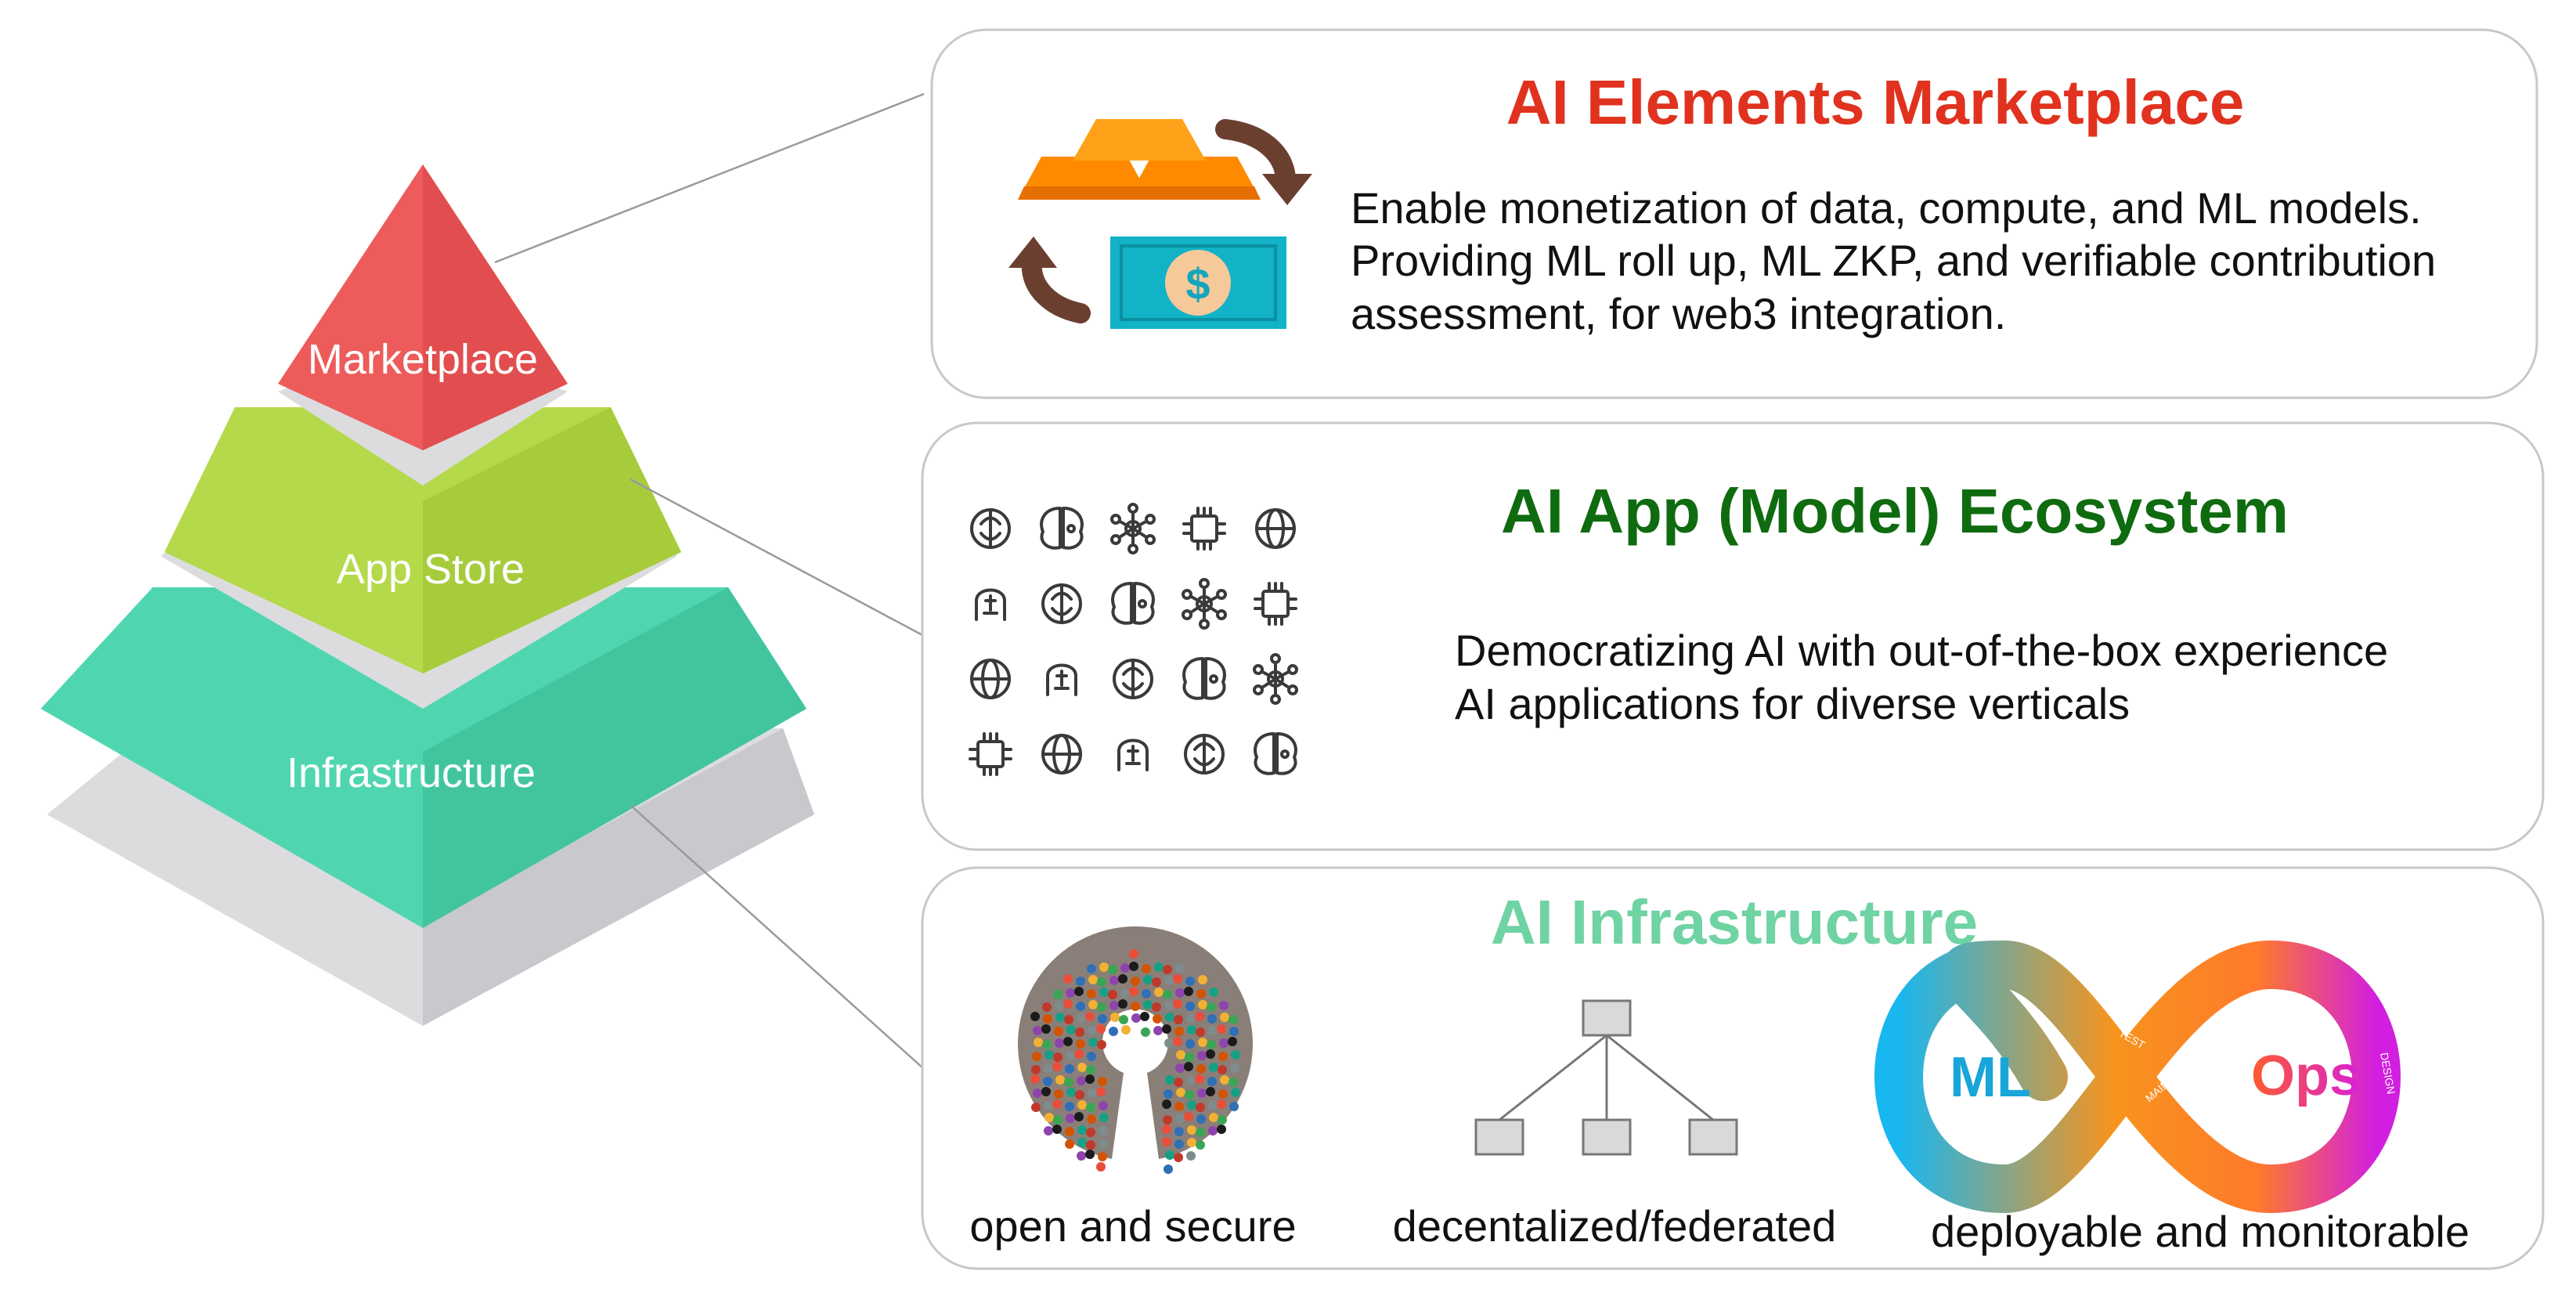 The image size is (2576, 1289). What do you see at coordinates (1990, 1077) in the screenshot?
I see `mlops-ml-text: ML` at bounding box center [1990, 1077].